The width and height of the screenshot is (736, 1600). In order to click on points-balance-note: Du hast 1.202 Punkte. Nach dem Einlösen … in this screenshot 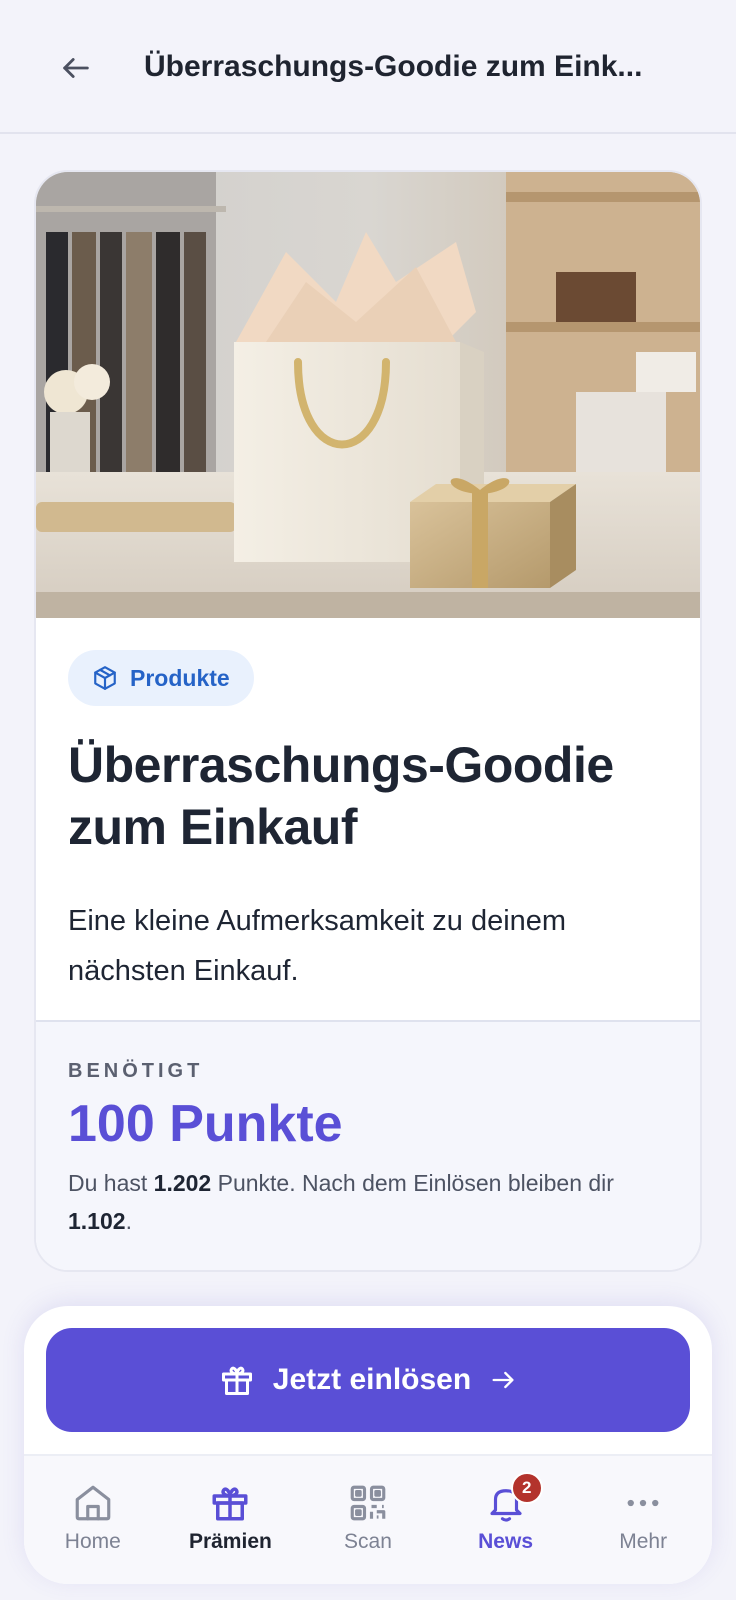, I will do `click(373, 1202)`.